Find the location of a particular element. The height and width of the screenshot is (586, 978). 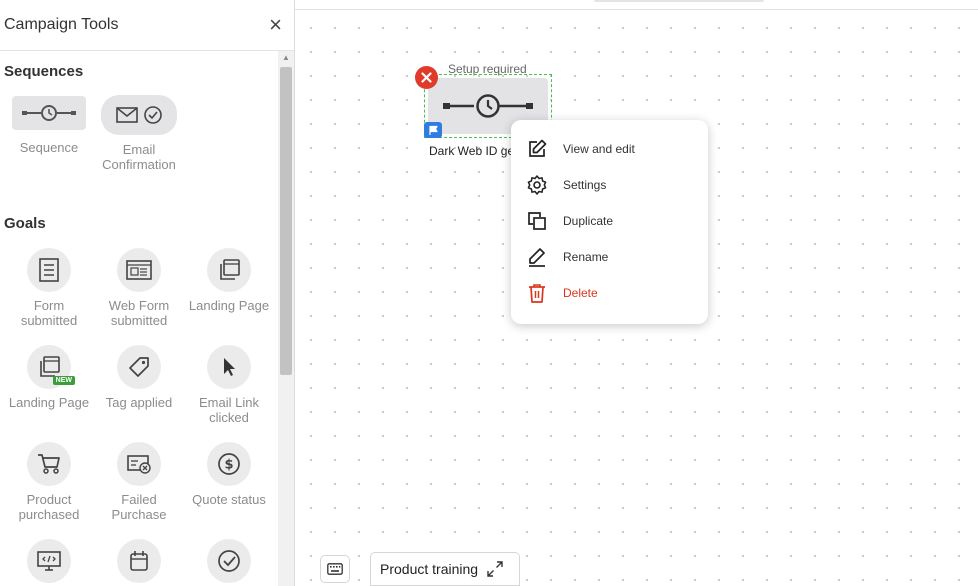

expand-icon is located at coordinates (495, 569).